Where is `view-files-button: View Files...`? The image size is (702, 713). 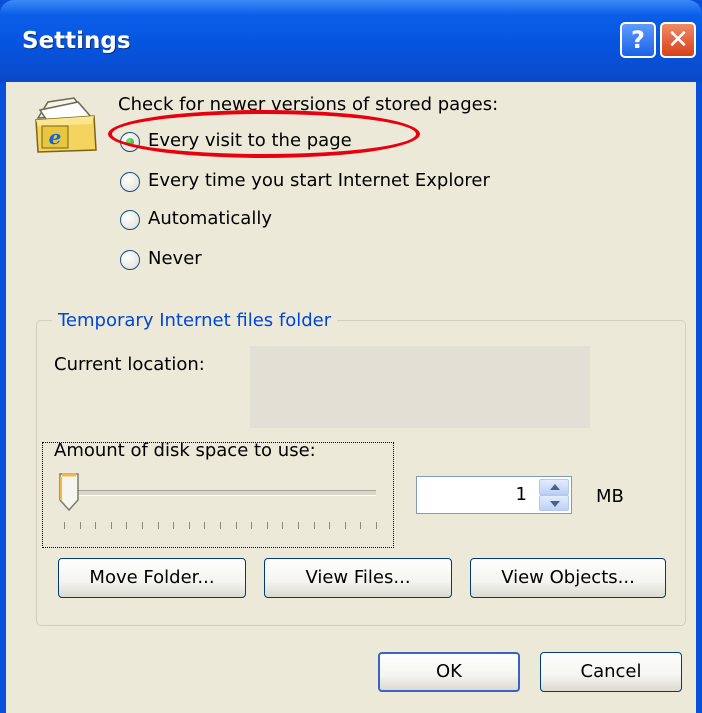
view-files-button: View Files... is located at coordinates (358, 578).